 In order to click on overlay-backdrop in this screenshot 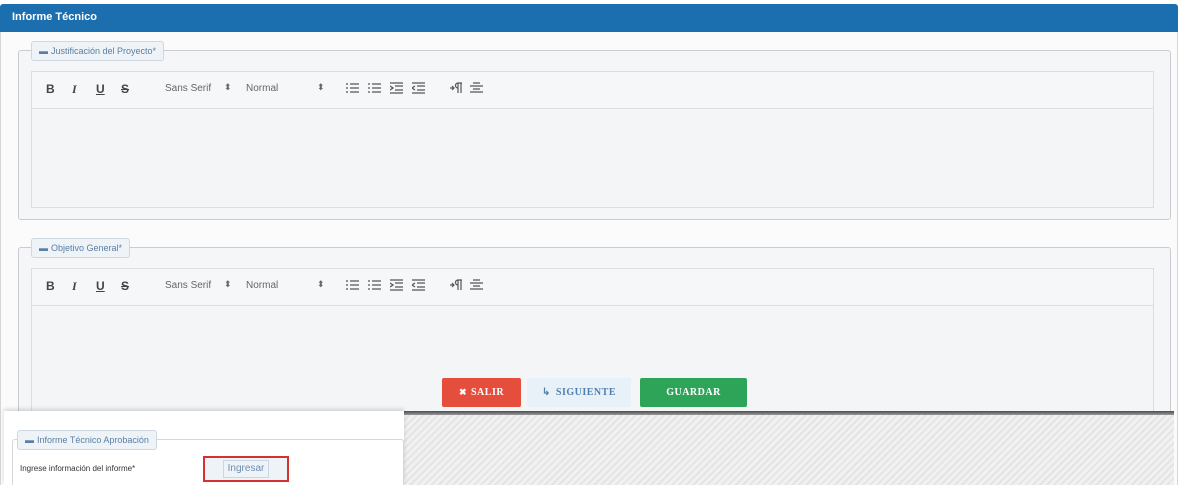, I will do `click(789, 450)`.